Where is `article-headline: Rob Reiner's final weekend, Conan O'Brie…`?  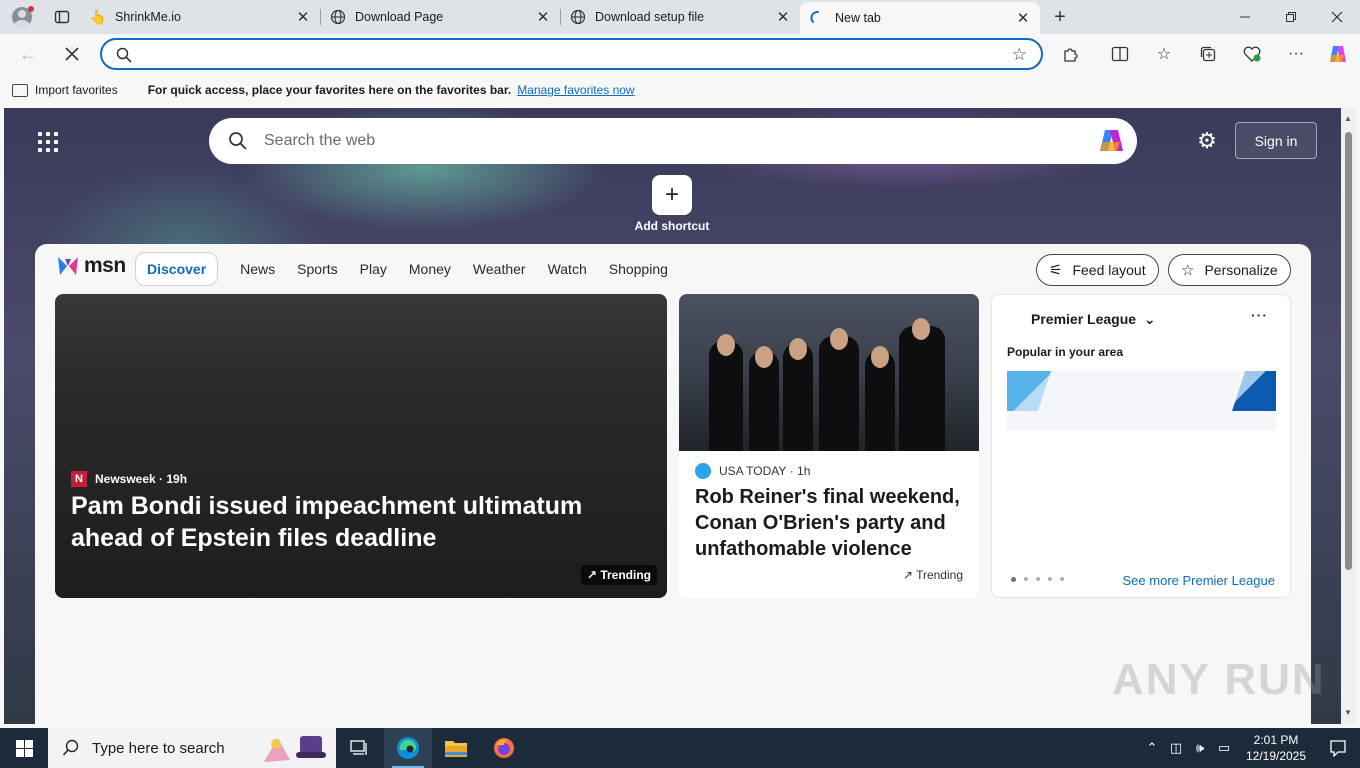 article-headline: Rob Reiner's final weekend, Conan O'Brie… is located at coordinates (830, 523).